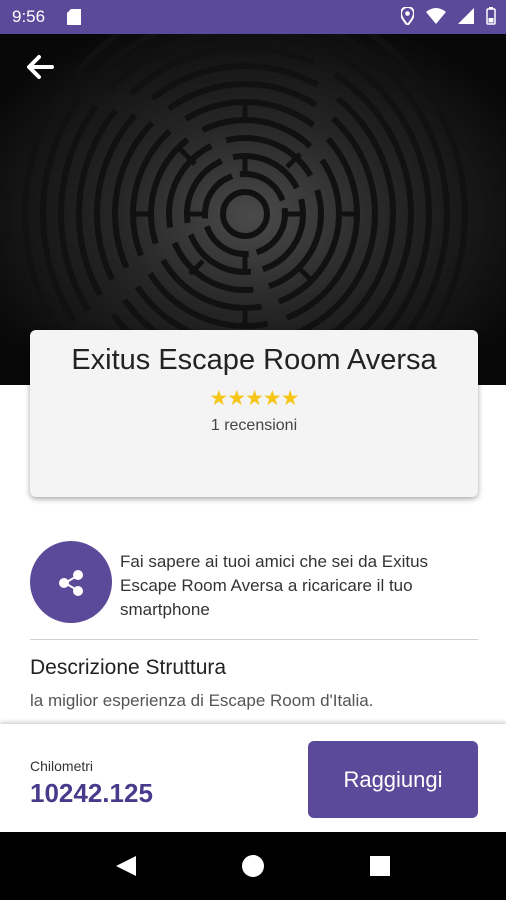 Image resolution: width=506 pixels, height=900 pixels. I want to click on raggiungi-button: Raggiungi, so click(393, 779).